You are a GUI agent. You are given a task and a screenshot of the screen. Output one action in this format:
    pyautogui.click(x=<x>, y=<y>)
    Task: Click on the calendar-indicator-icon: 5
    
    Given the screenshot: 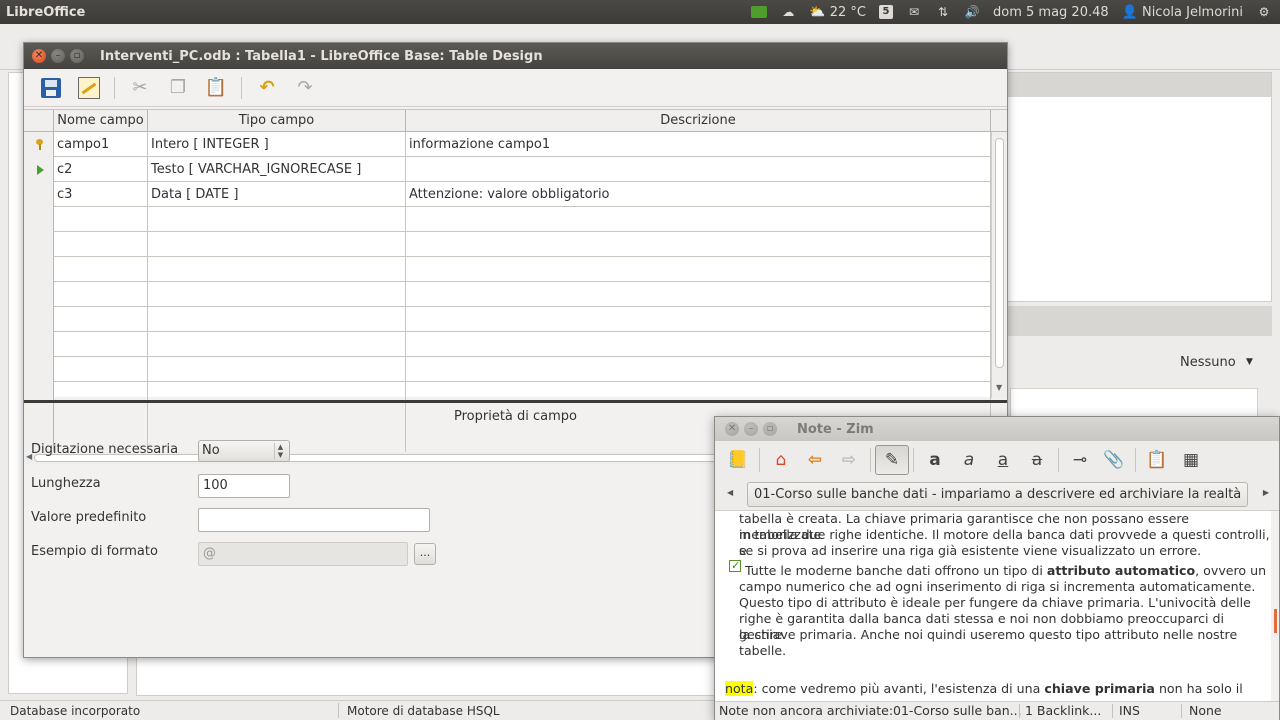 What is the action you would take?
    pyautogui.click(x=886, y=12)
    